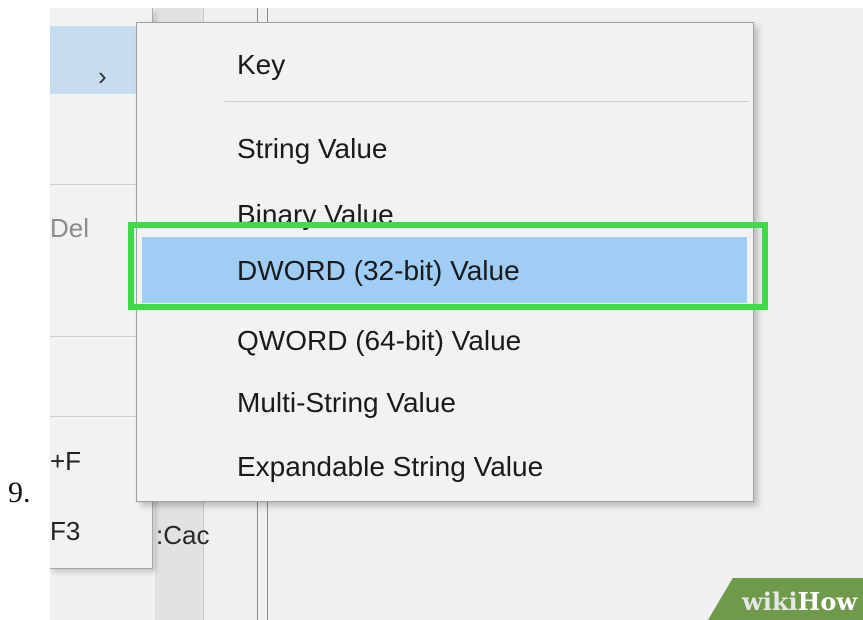 The width and height of the screenshot is (863, 620). What do you see at coordinates (487, 101) in the screenshot?
I see `submenu-separator` at bounding box center [487, 101].